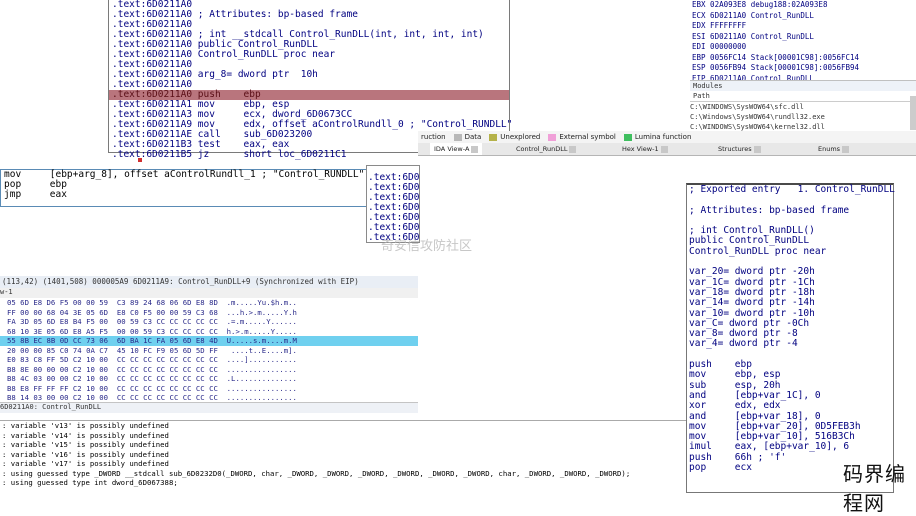 This screenshot has height=516, width=916. Describe the element at coordinates (645, 149) in the screenshot. I see `tab-hex-view-1: Hex View-1` at that location.